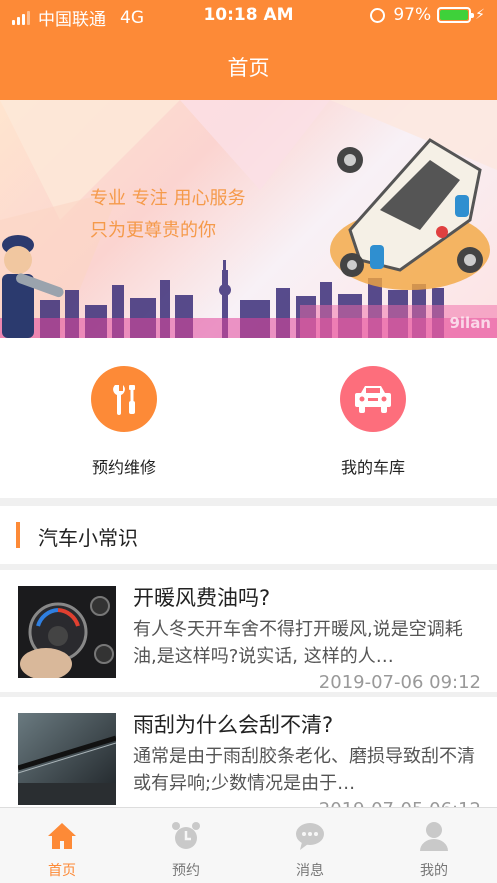  Describe the element at coordinates (124, 399) in the screenshot. I see `wrench-screwdriver-icon` at that location.